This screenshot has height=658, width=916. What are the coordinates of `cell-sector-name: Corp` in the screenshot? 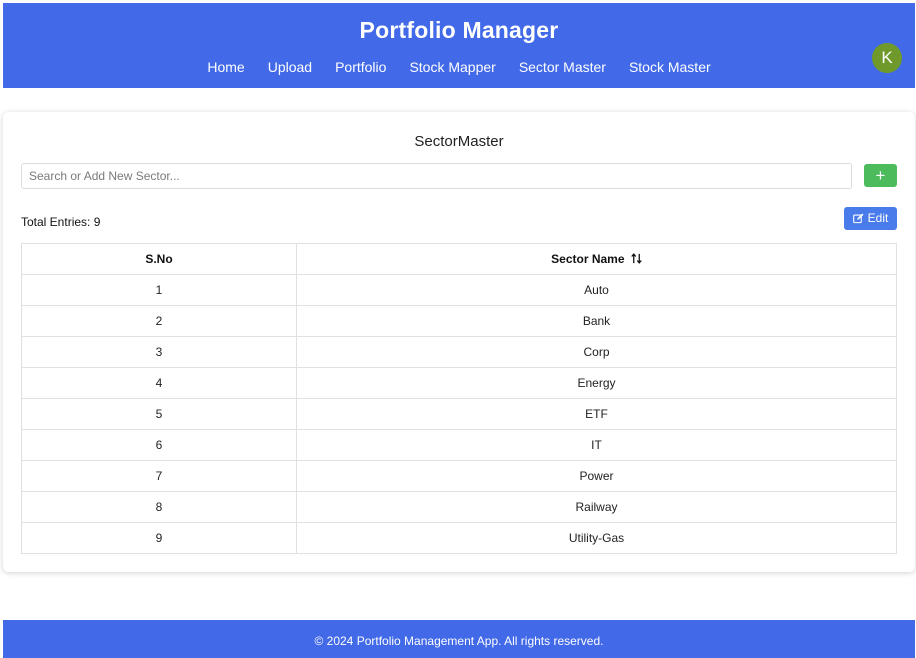 It's located at (596, 352).